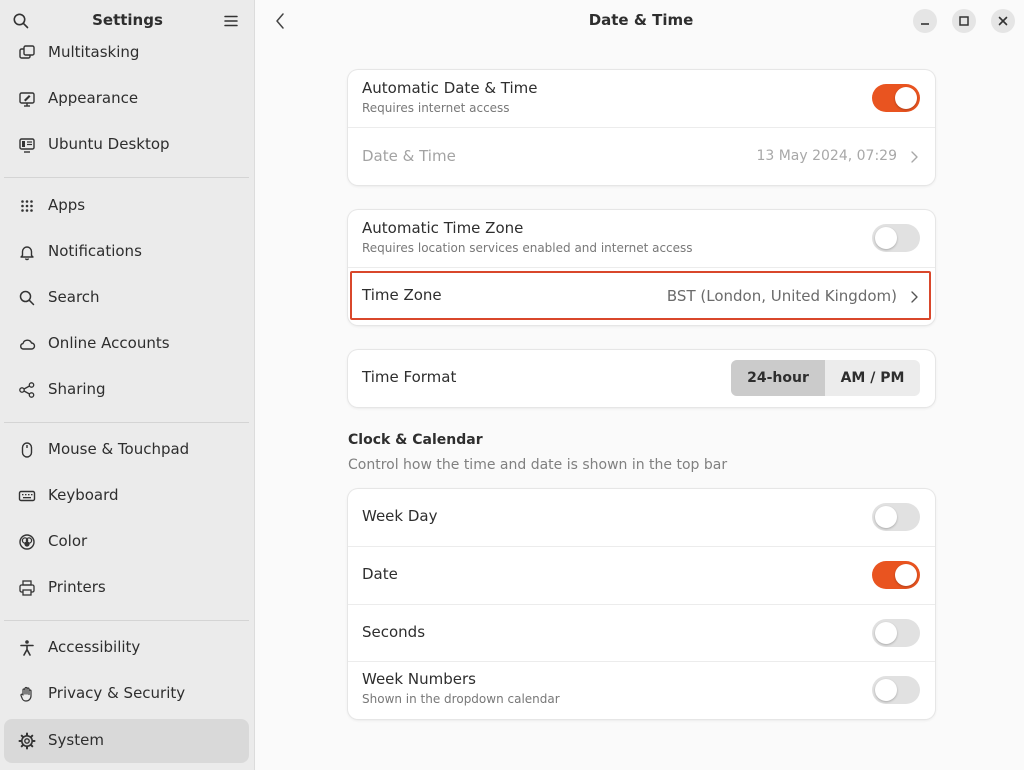 This screenshot has height=770, width=1024. I want to click on sidebar-item-label: Printers, so click(77, 587).